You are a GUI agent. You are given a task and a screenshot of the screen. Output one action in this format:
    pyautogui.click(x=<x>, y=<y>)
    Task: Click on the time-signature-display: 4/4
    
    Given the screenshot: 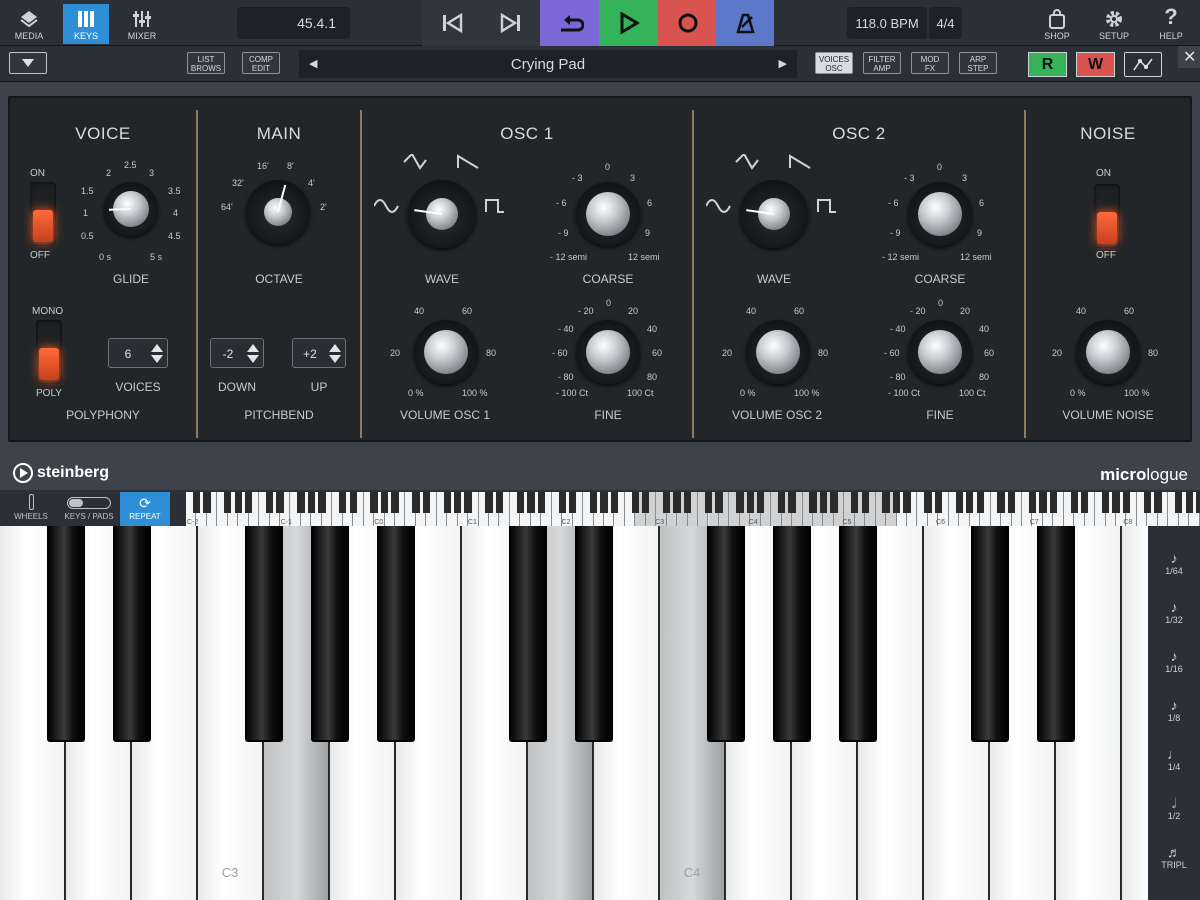 What is the action you would take?
    pyautogui.click(x=945, y=23)
    